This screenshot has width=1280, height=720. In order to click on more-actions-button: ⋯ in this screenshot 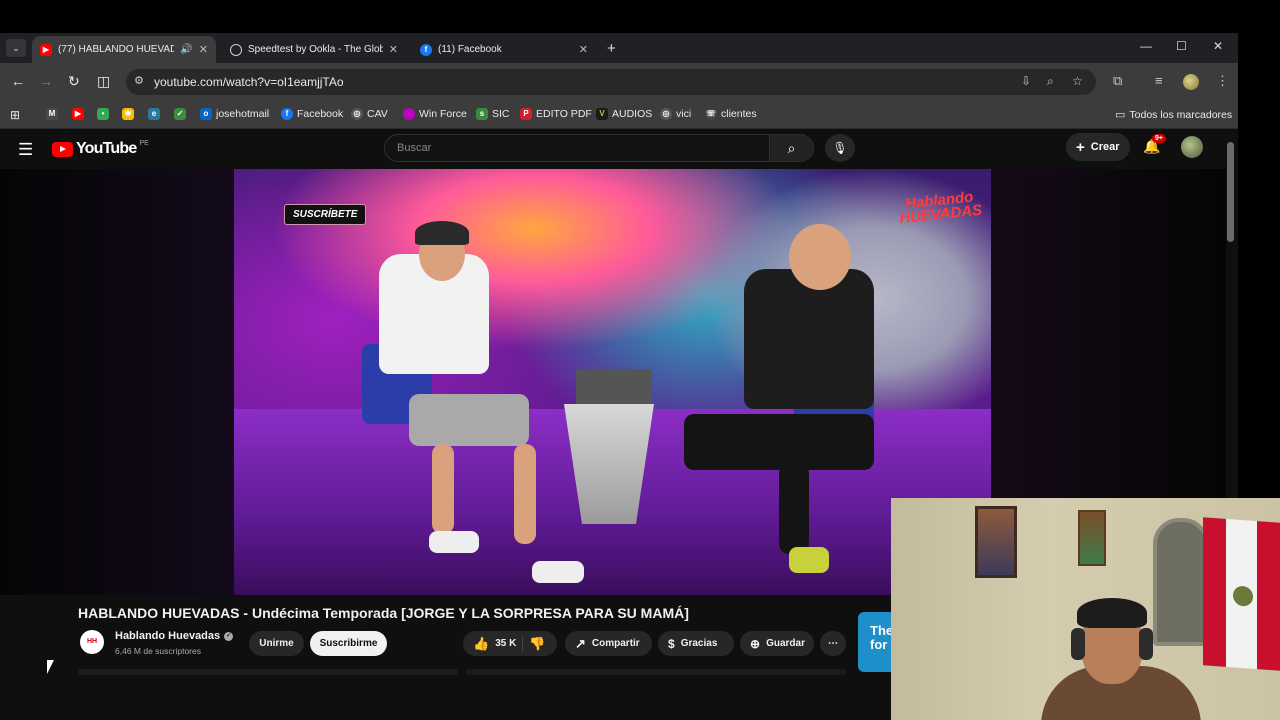, I will do `click(833, 643)`.